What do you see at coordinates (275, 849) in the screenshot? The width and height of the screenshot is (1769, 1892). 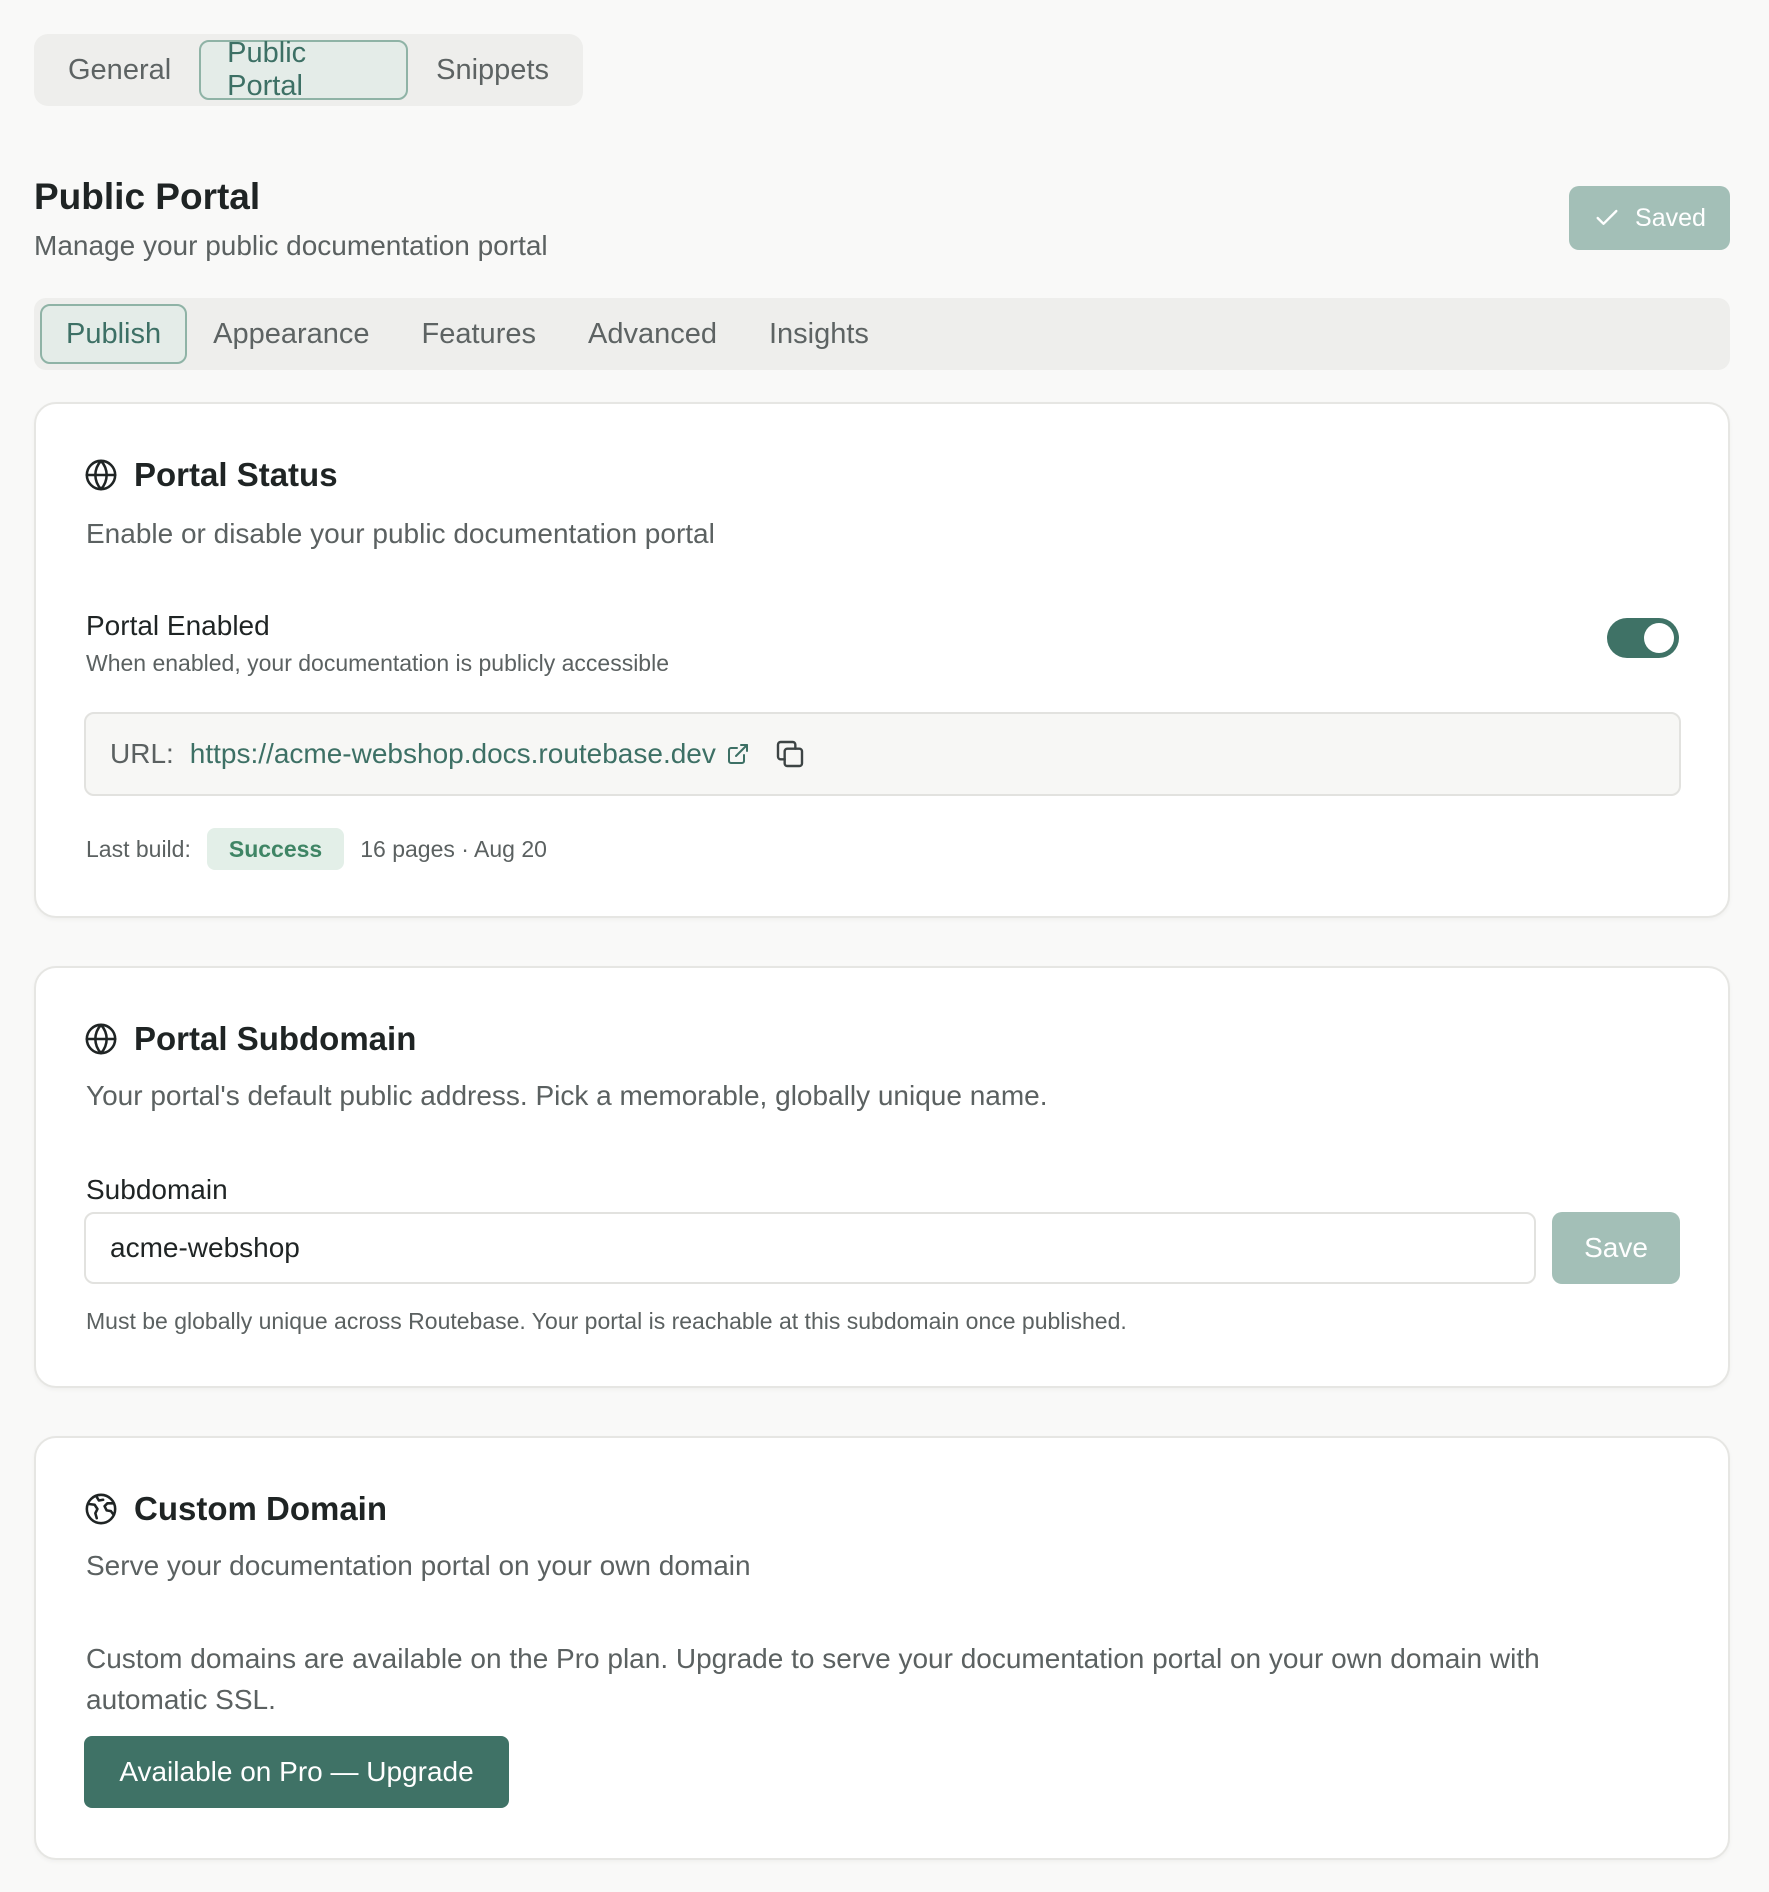 I see `build-status-badge: Success` at bounding box center [275, 849].